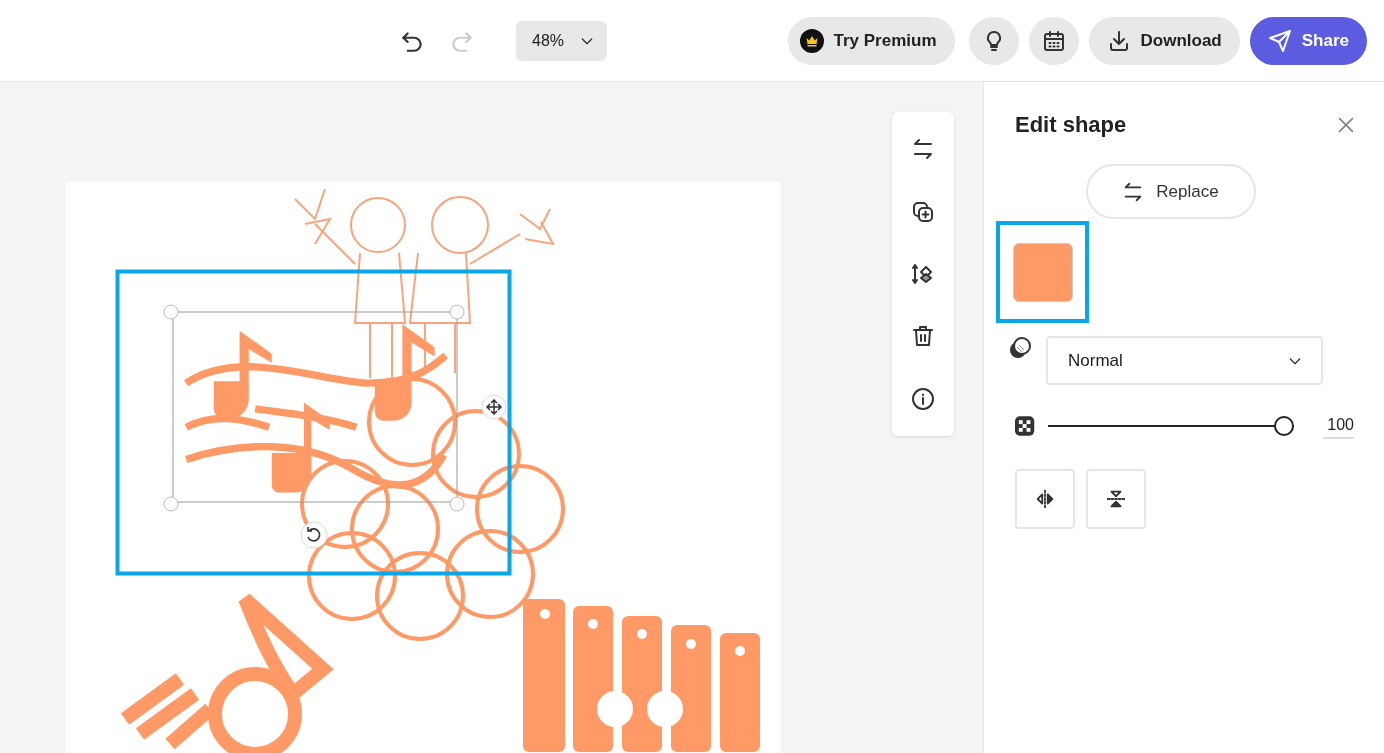  What do you see at coordinates (871, 40) in the screenshot?
I see `try-premium-button: Try Premium` at bounding box center [871, 40].